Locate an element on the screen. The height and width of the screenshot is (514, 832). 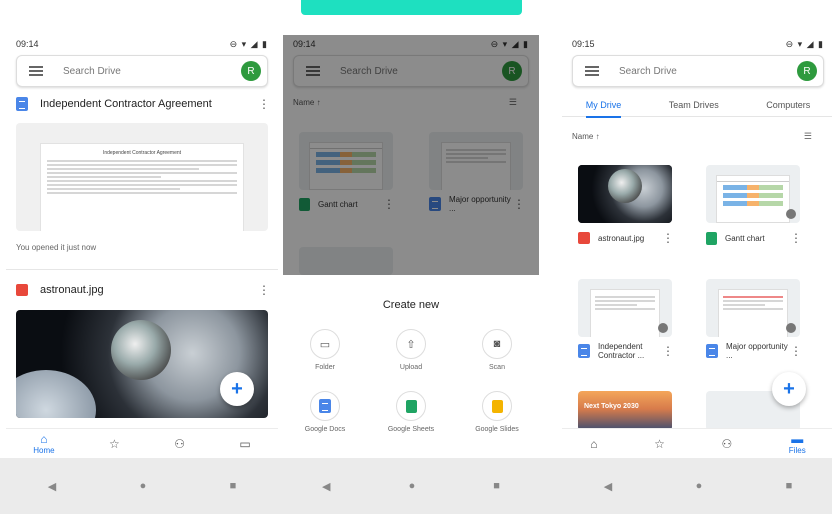
sheets-file-icon is located at coordinates (711, 238).